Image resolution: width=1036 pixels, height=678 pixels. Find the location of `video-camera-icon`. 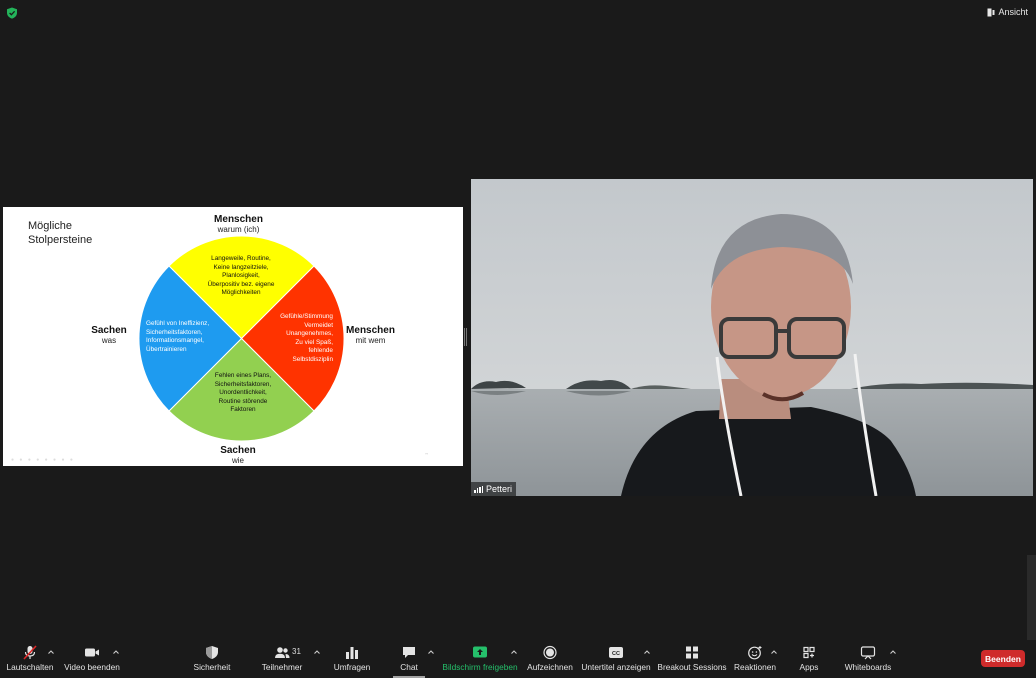

video-camera-icon is located at coordinates (92, 652).